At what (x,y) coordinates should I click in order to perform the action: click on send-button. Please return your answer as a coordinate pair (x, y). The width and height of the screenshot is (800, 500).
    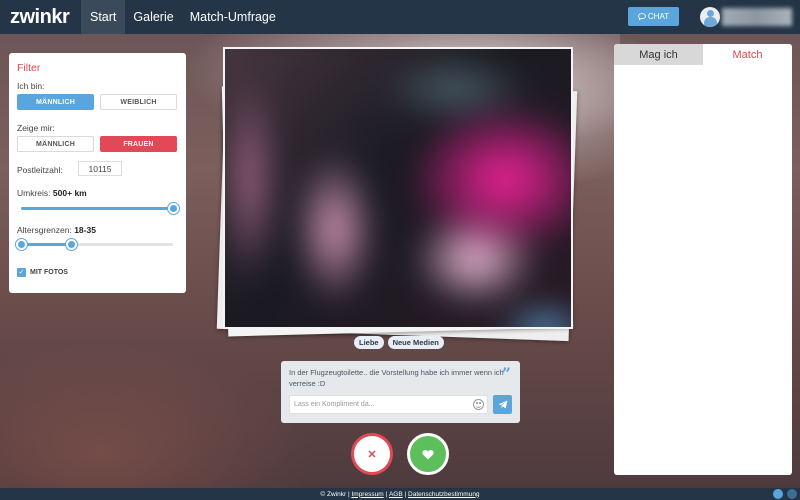
    Looking at the image, I should click on (502, 404).